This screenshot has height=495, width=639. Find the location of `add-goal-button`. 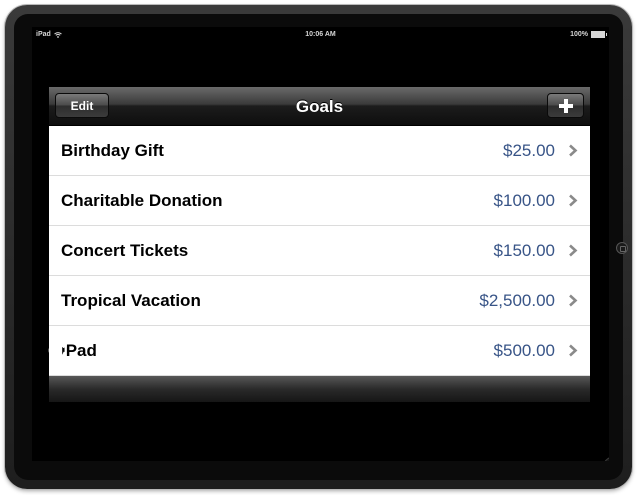

add-goal-button is located at coordinates (565, 105).